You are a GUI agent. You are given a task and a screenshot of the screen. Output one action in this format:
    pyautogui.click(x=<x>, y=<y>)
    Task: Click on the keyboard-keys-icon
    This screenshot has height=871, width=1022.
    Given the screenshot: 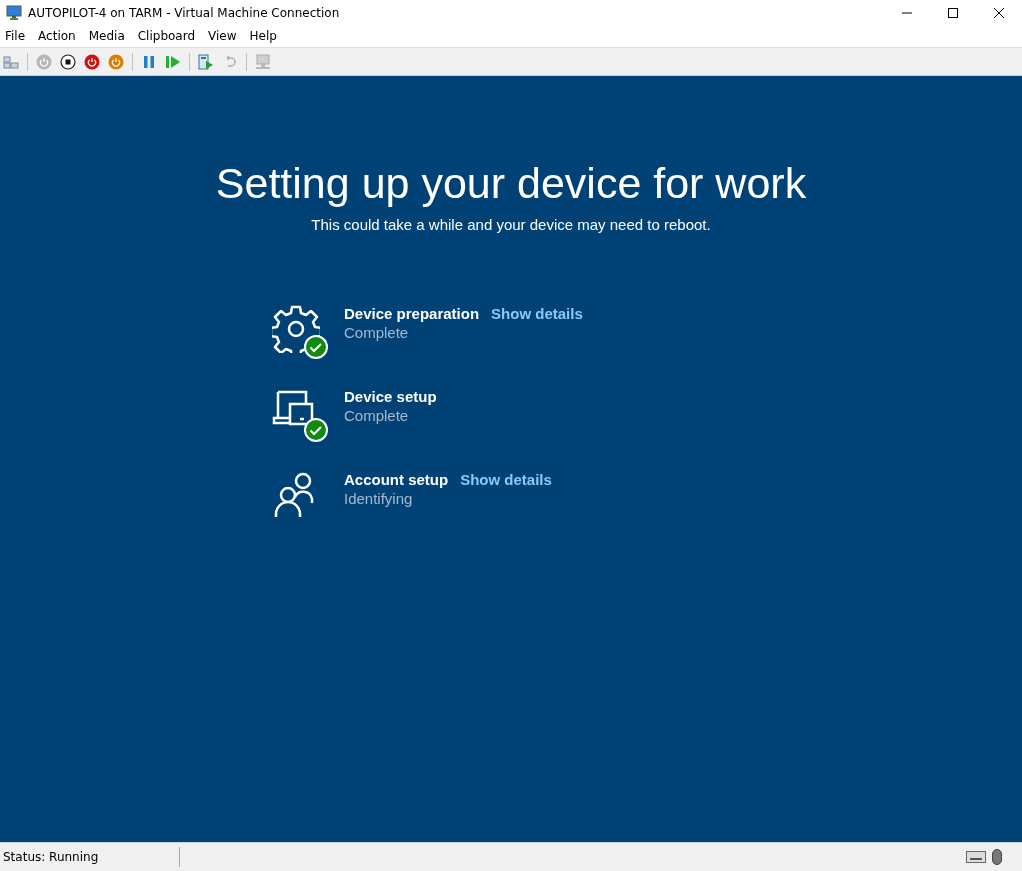 What is the action you would take?
    pyautogui.click(x=11, y=61)
    